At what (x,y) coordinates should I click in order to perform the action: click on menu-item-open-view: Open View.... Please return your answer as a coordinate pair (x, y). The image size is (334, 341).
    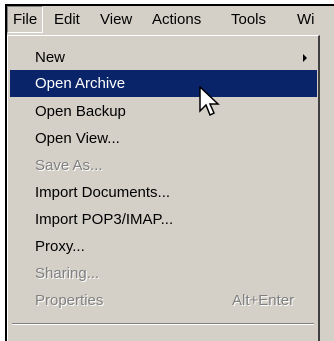
    Looking at the image, I should click on (163, 138).